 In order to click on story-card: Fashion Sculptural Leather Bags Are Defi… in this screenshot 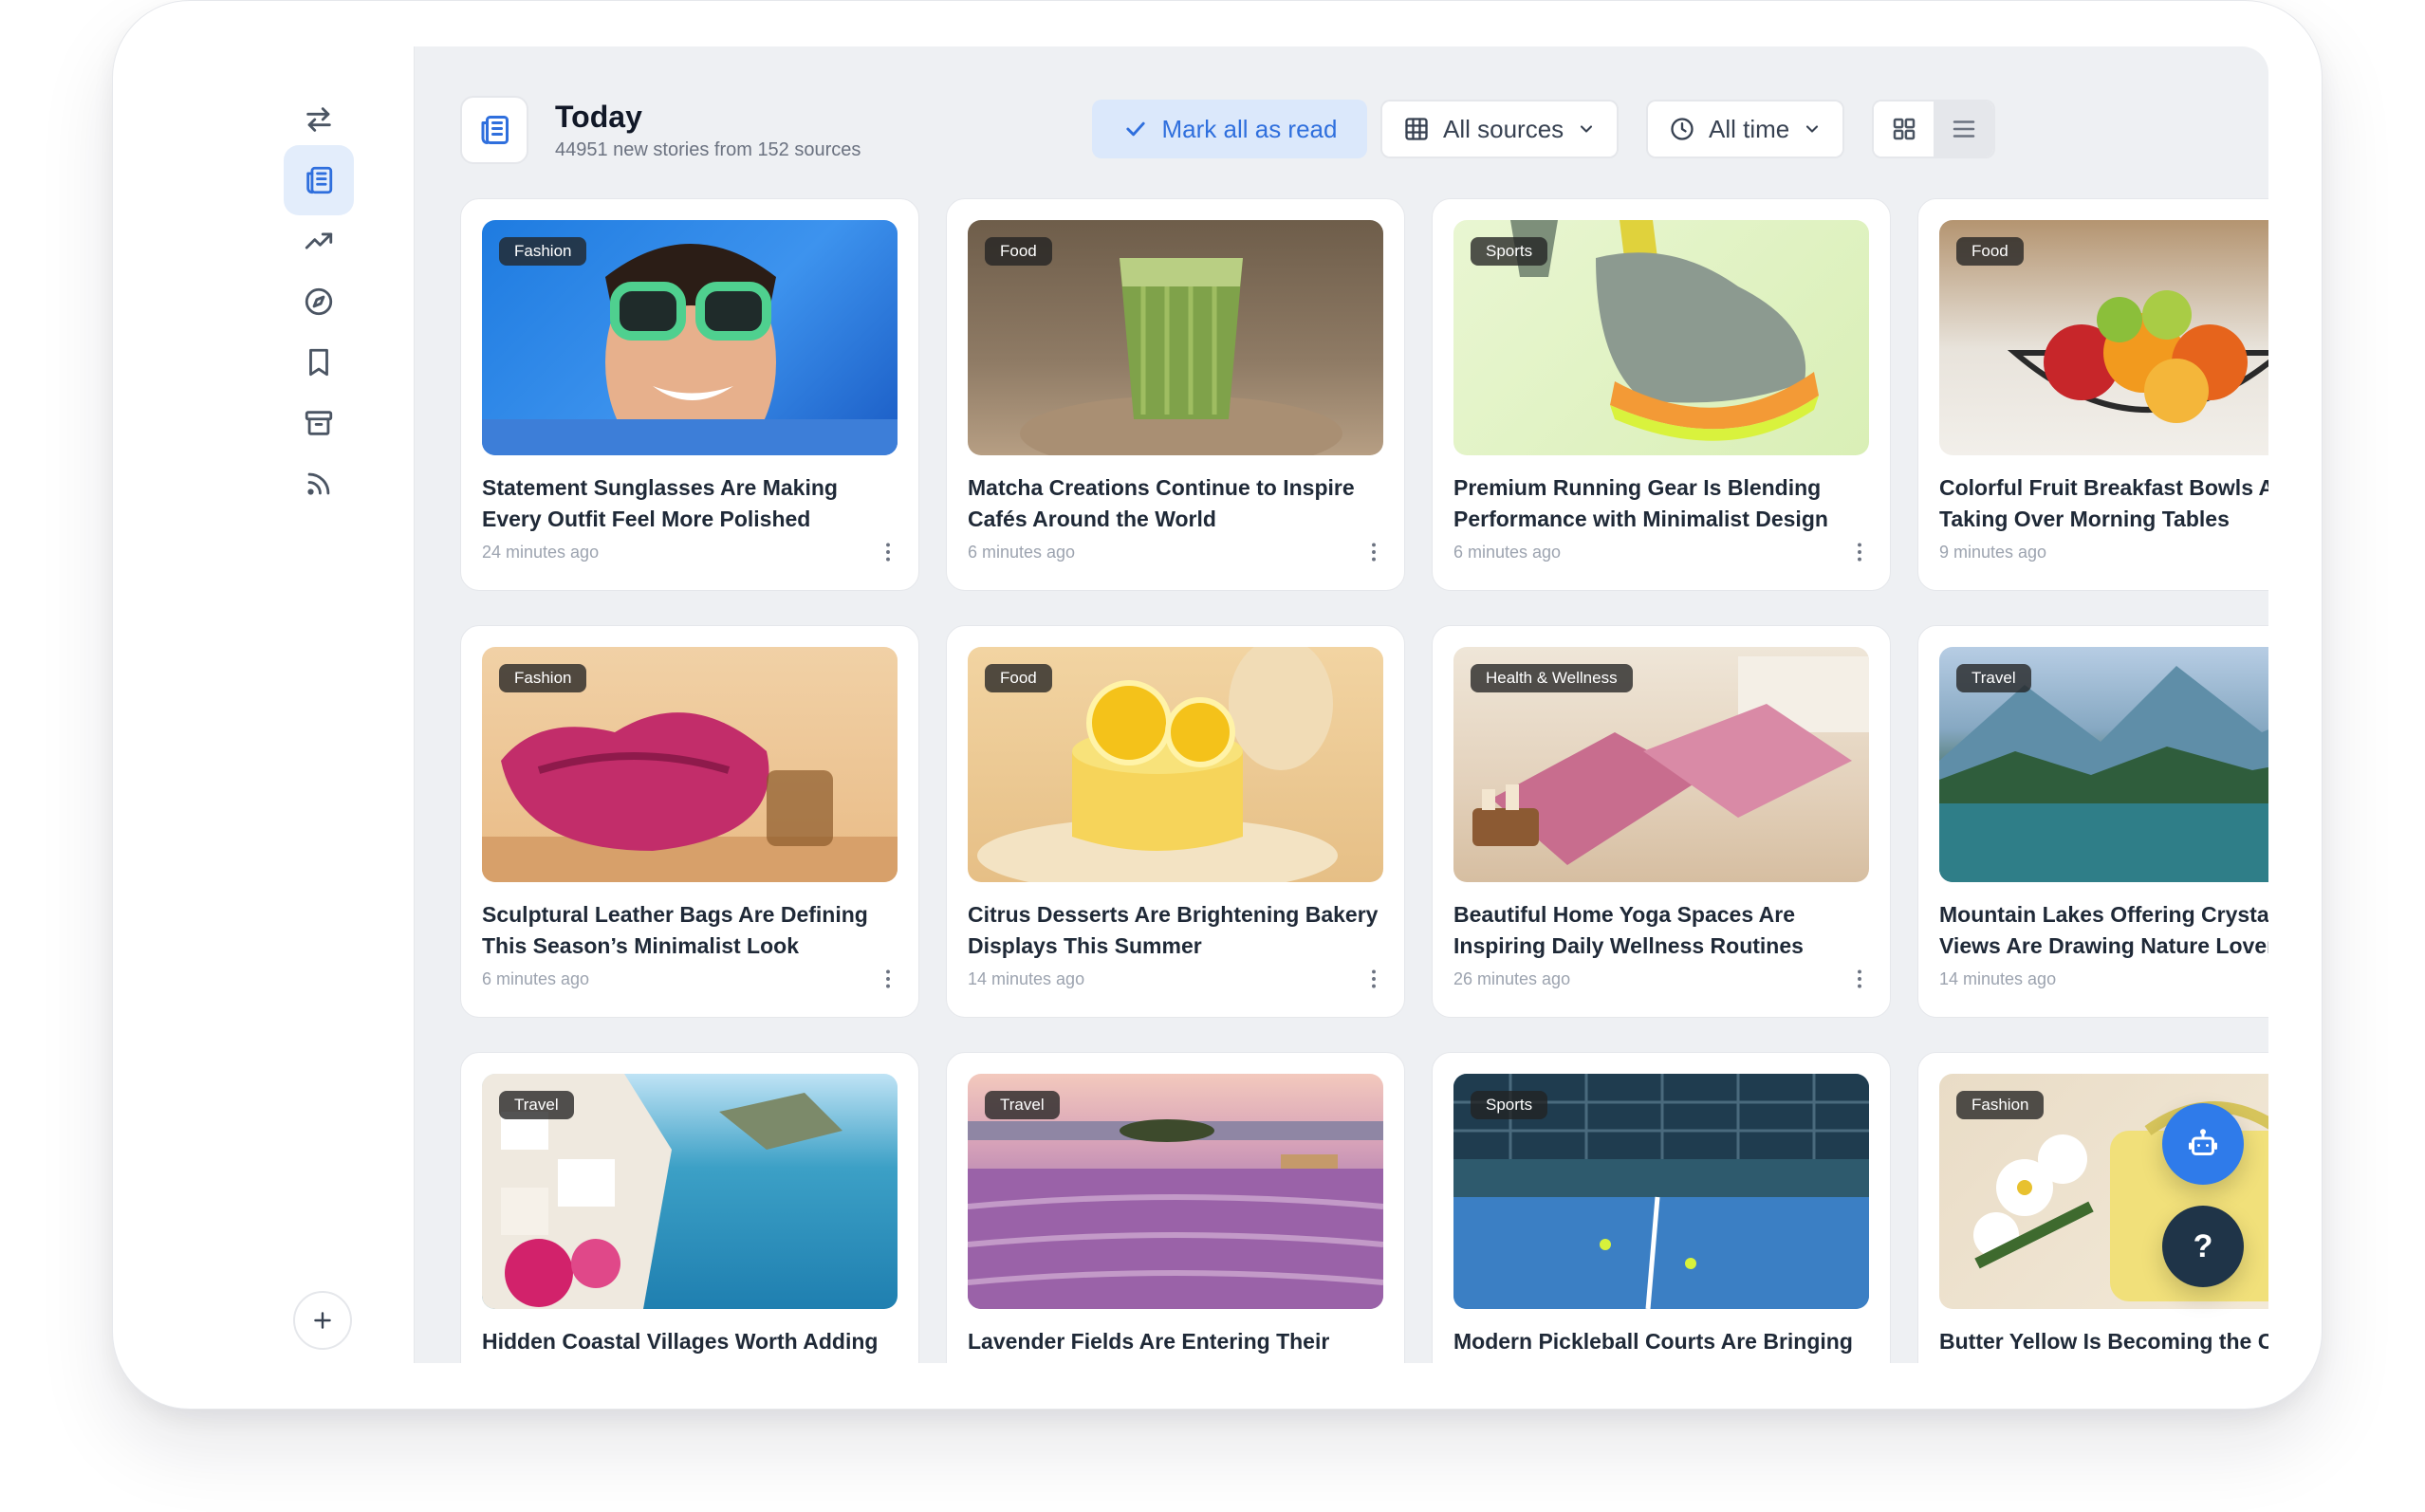, I will do `click(689, 821)`.